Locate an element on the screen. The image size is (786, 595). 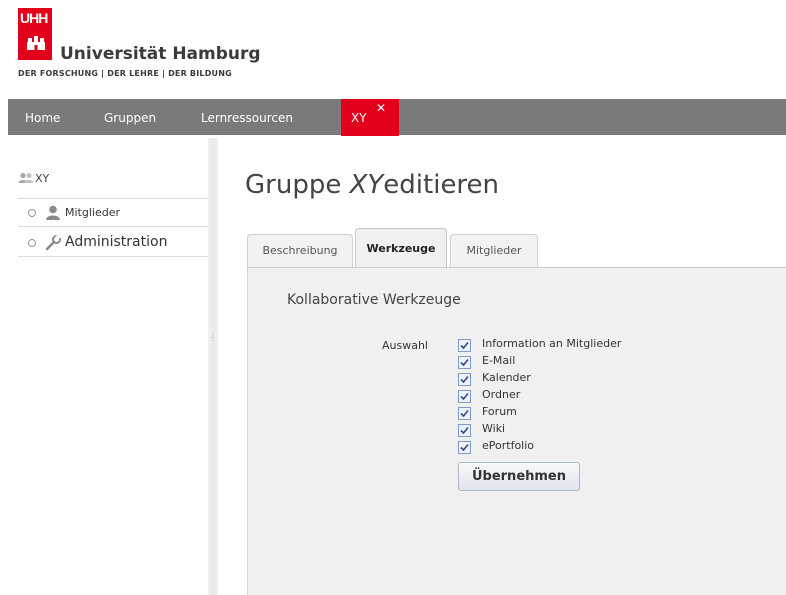
tab-werkzeuge: Werkzeuge is located at coordinates (401, 248).